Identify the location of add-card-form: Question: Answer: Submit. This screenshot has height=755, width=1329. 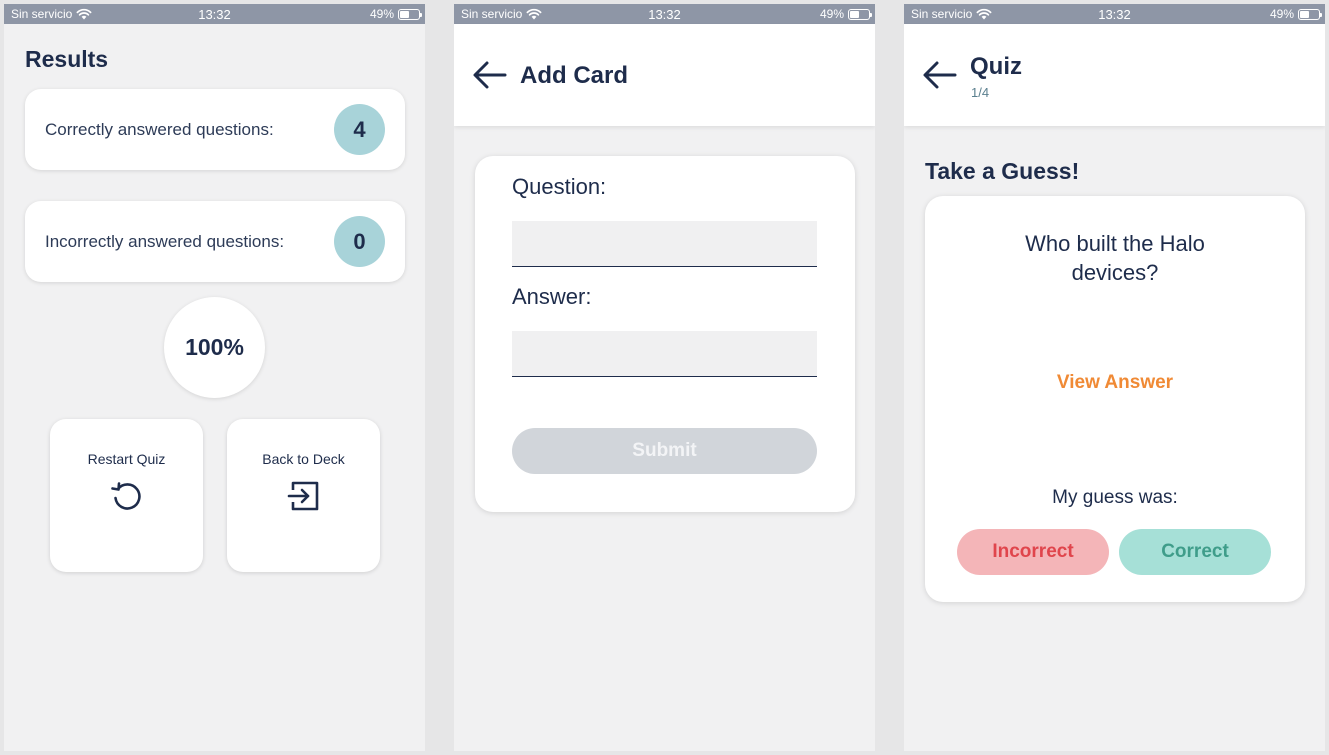
(665, 334).